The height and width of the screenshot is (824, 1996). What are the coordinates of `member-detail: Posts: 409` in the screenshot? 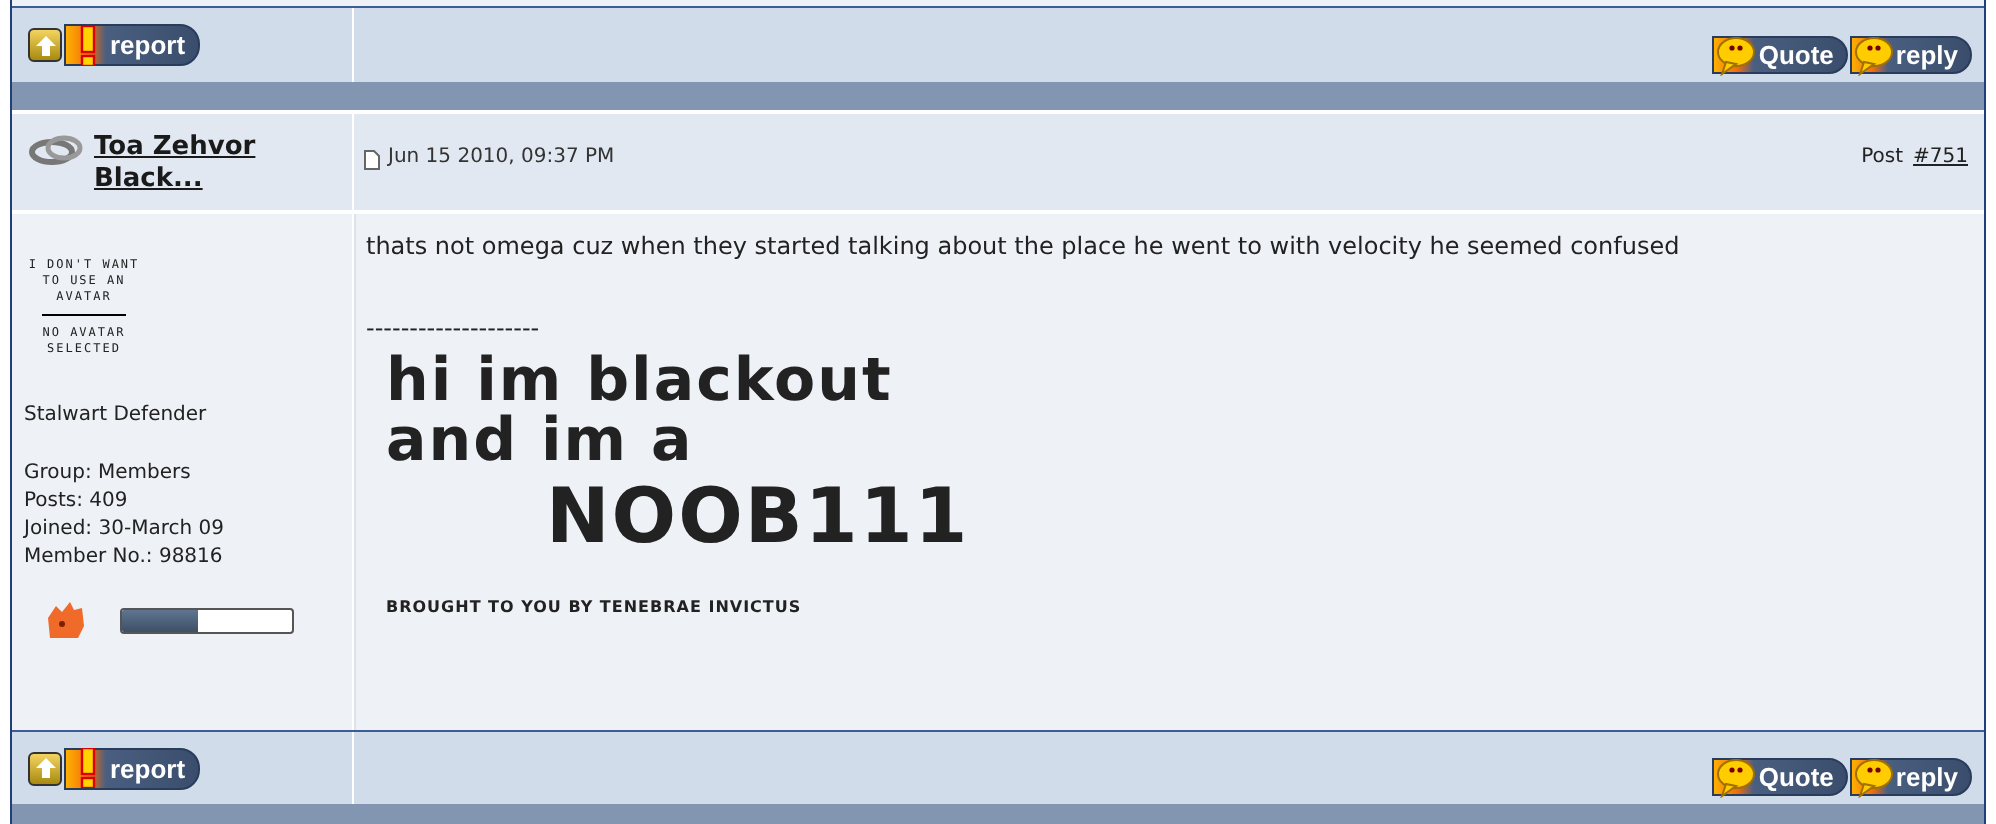 It's located at (77, 502).